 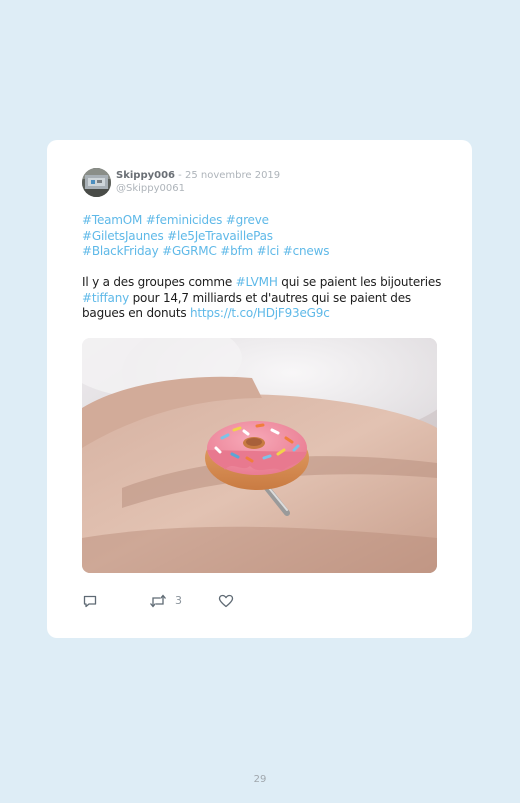 What do you see at coordinates (150, 189) in the screenshot?
I see `user-handle: @Skippy0061` at bounding box center [150, 189].